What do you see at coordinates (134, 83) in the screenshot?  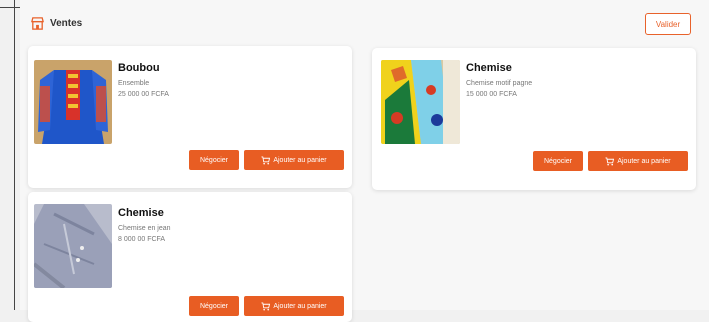 I see `product-description: Ensemble` at bounding box center [134, 83].